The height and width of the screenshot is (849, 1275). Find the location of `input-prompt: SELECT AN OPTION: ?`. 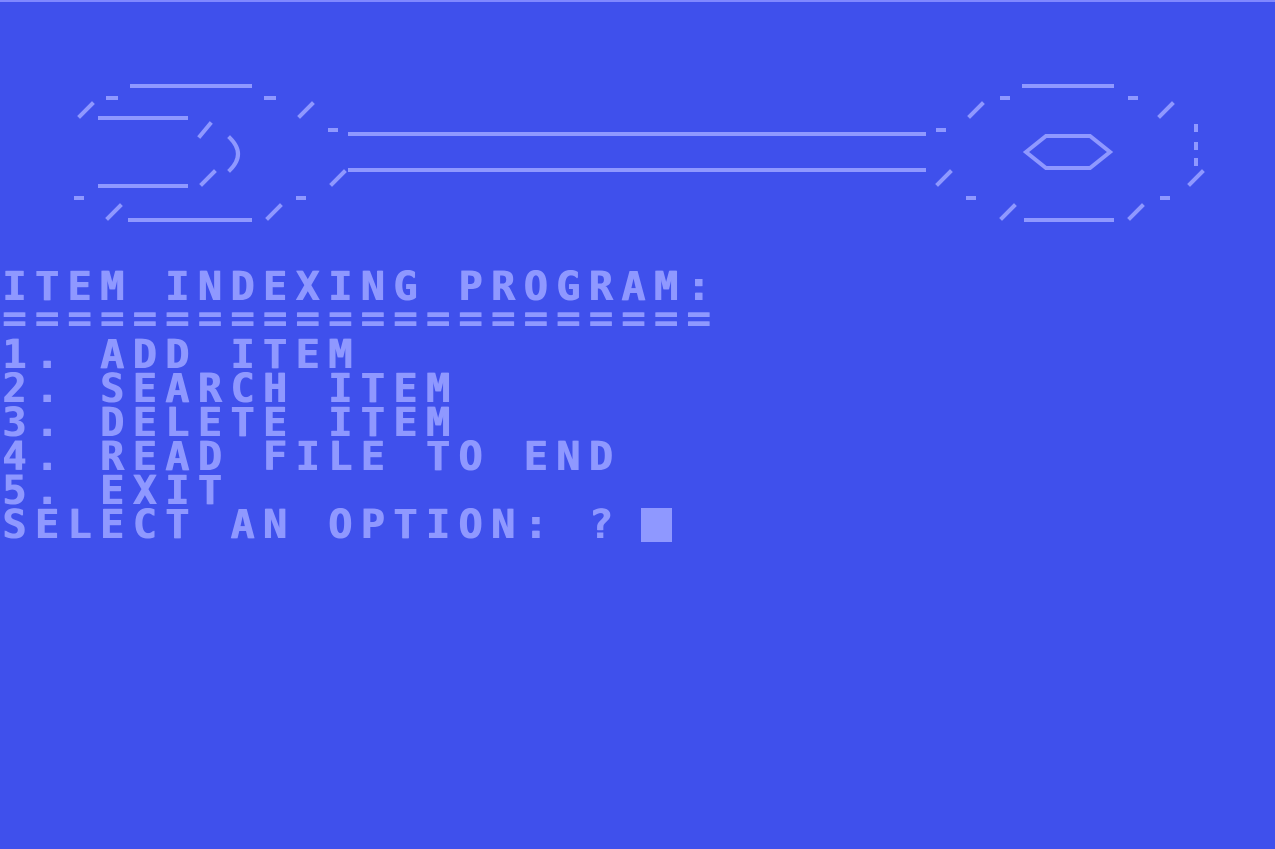

input-prompt: SELECT AN OPTION: ? is located at coordinates (312, 525).